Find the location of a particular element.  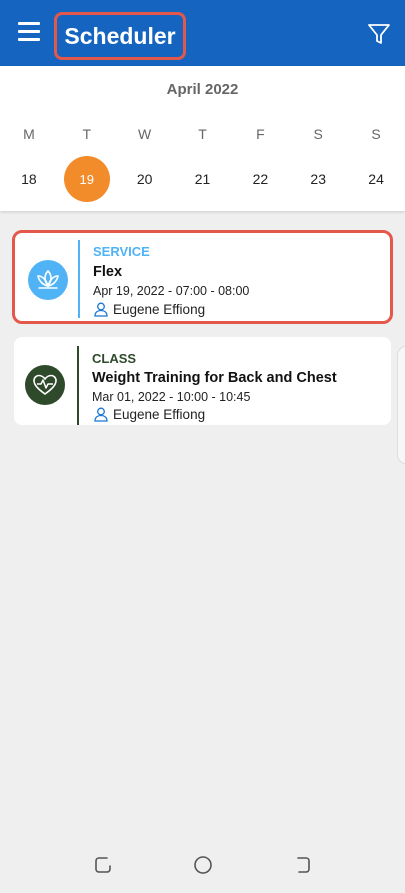

weekday-row: M T W T F S S is located at coordinates (202, 134).